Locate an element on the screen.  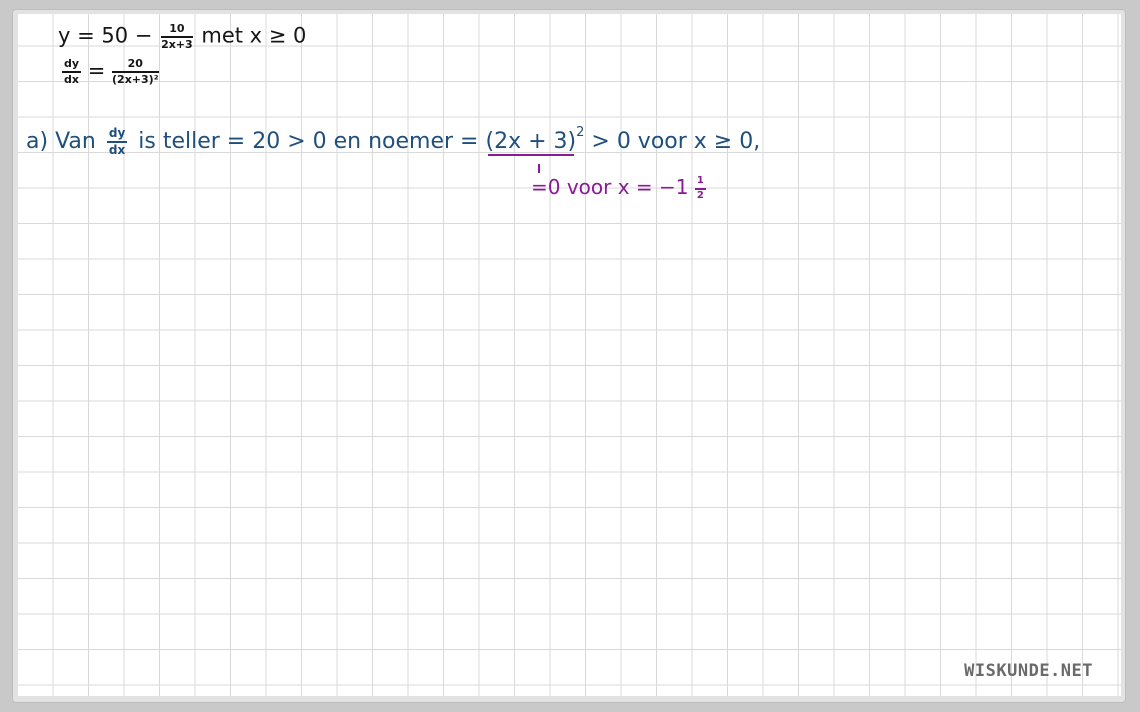
zero-annotation-text: =0 voor x = −1 is located at coordinates (610, 187).